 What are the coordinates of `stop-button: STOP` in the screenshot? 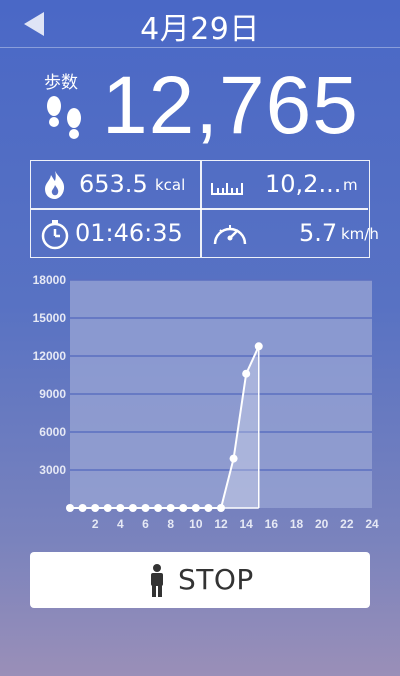 It's located at (200, 580).